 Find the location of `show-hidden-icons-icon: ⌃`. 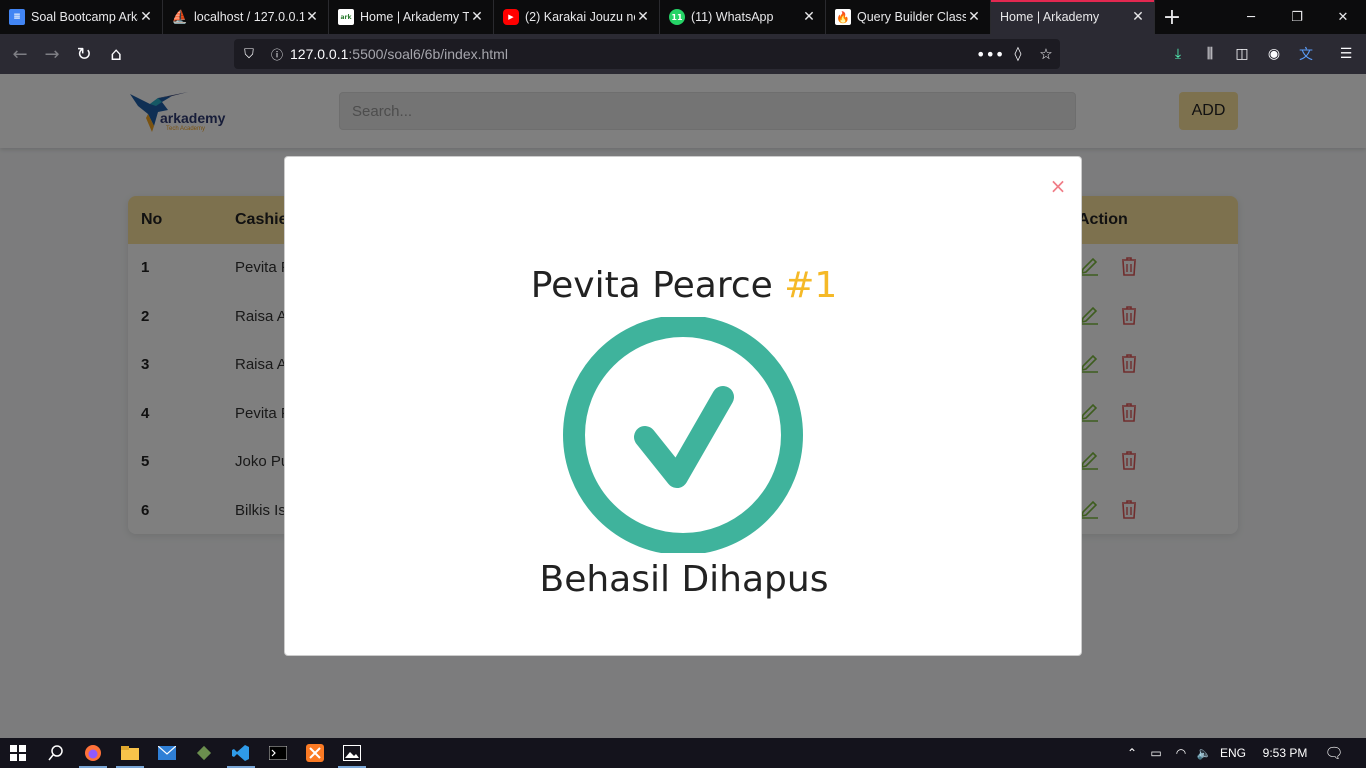

show-hidden-icons-icon: ⌃ is located at coordinates (1132, 753).